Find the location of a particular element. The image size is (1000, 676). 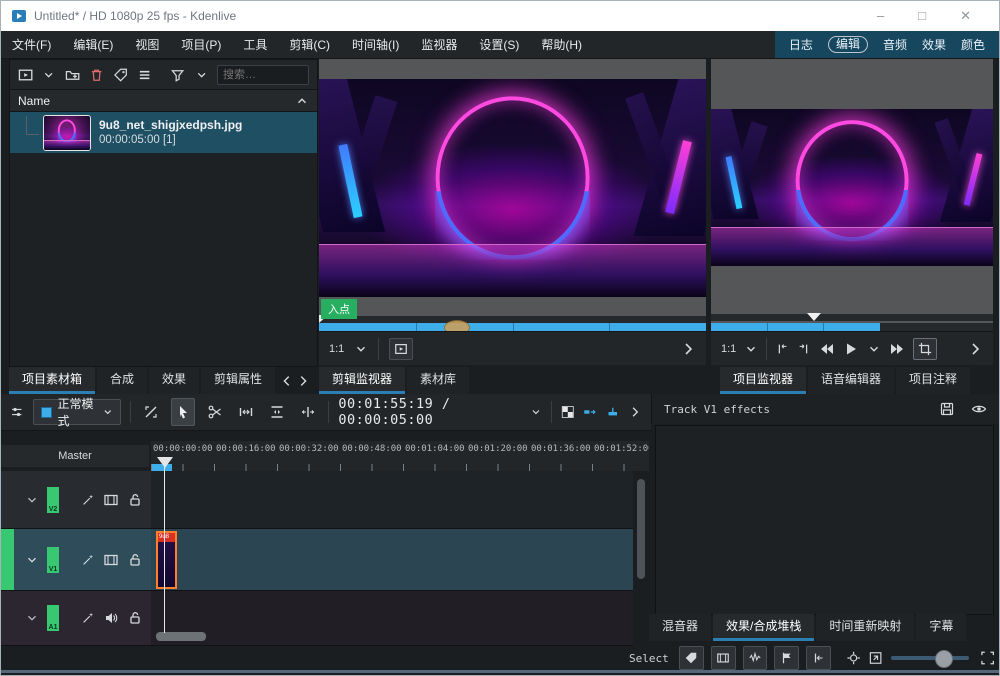

play-dropdown-icon is located at coordinates (874, 349).